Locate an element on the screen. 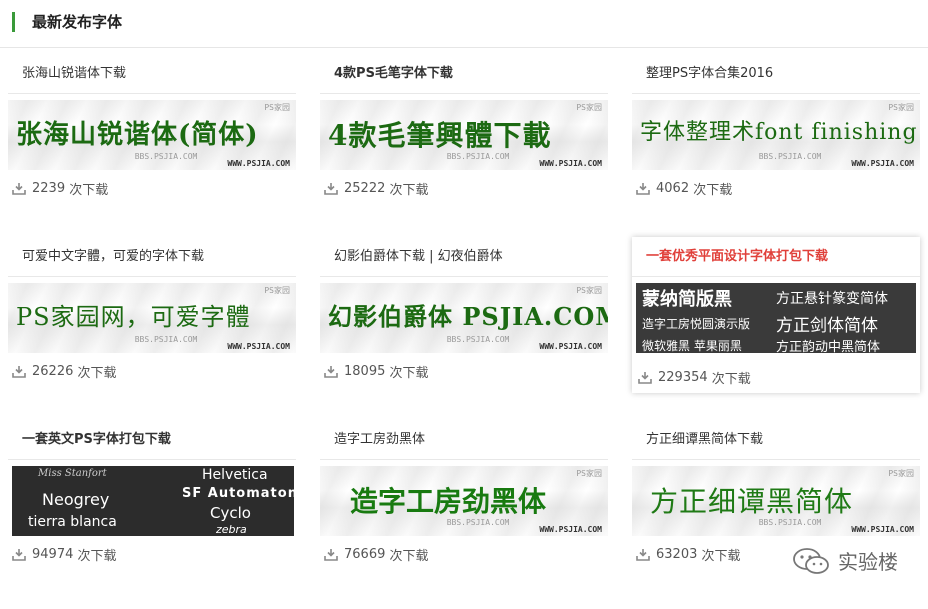  download-count: 26226 次下载 is located at coordinates (64, 371).